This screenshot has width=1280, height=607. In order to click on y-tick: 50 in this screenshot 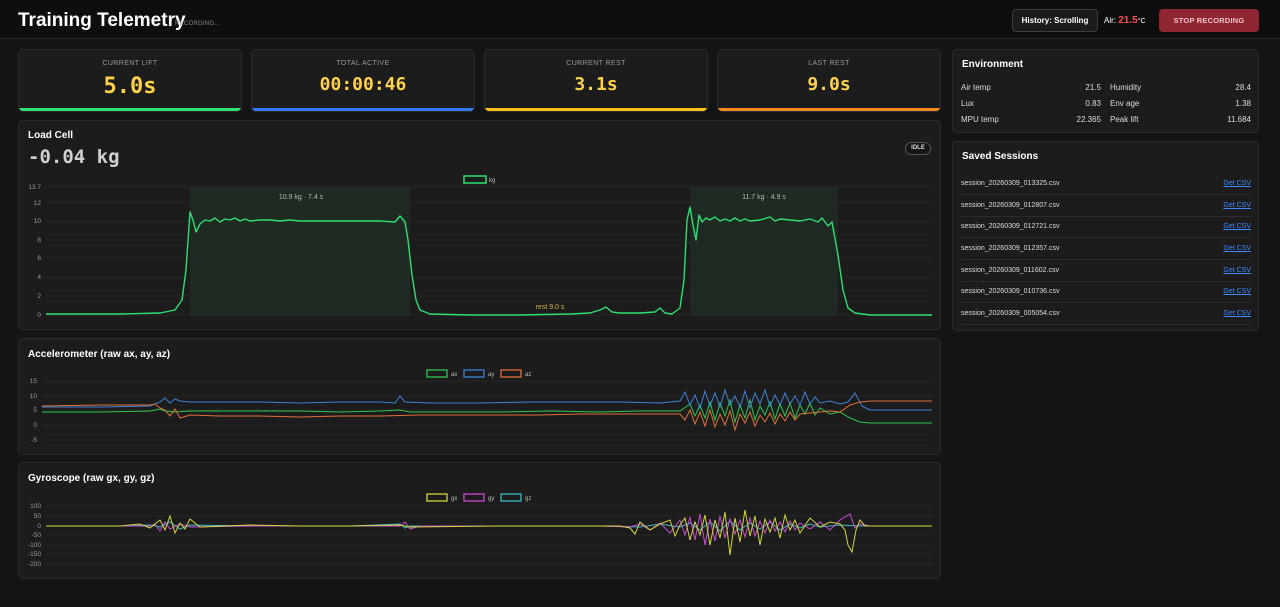, I will do `click(38, 516)`.